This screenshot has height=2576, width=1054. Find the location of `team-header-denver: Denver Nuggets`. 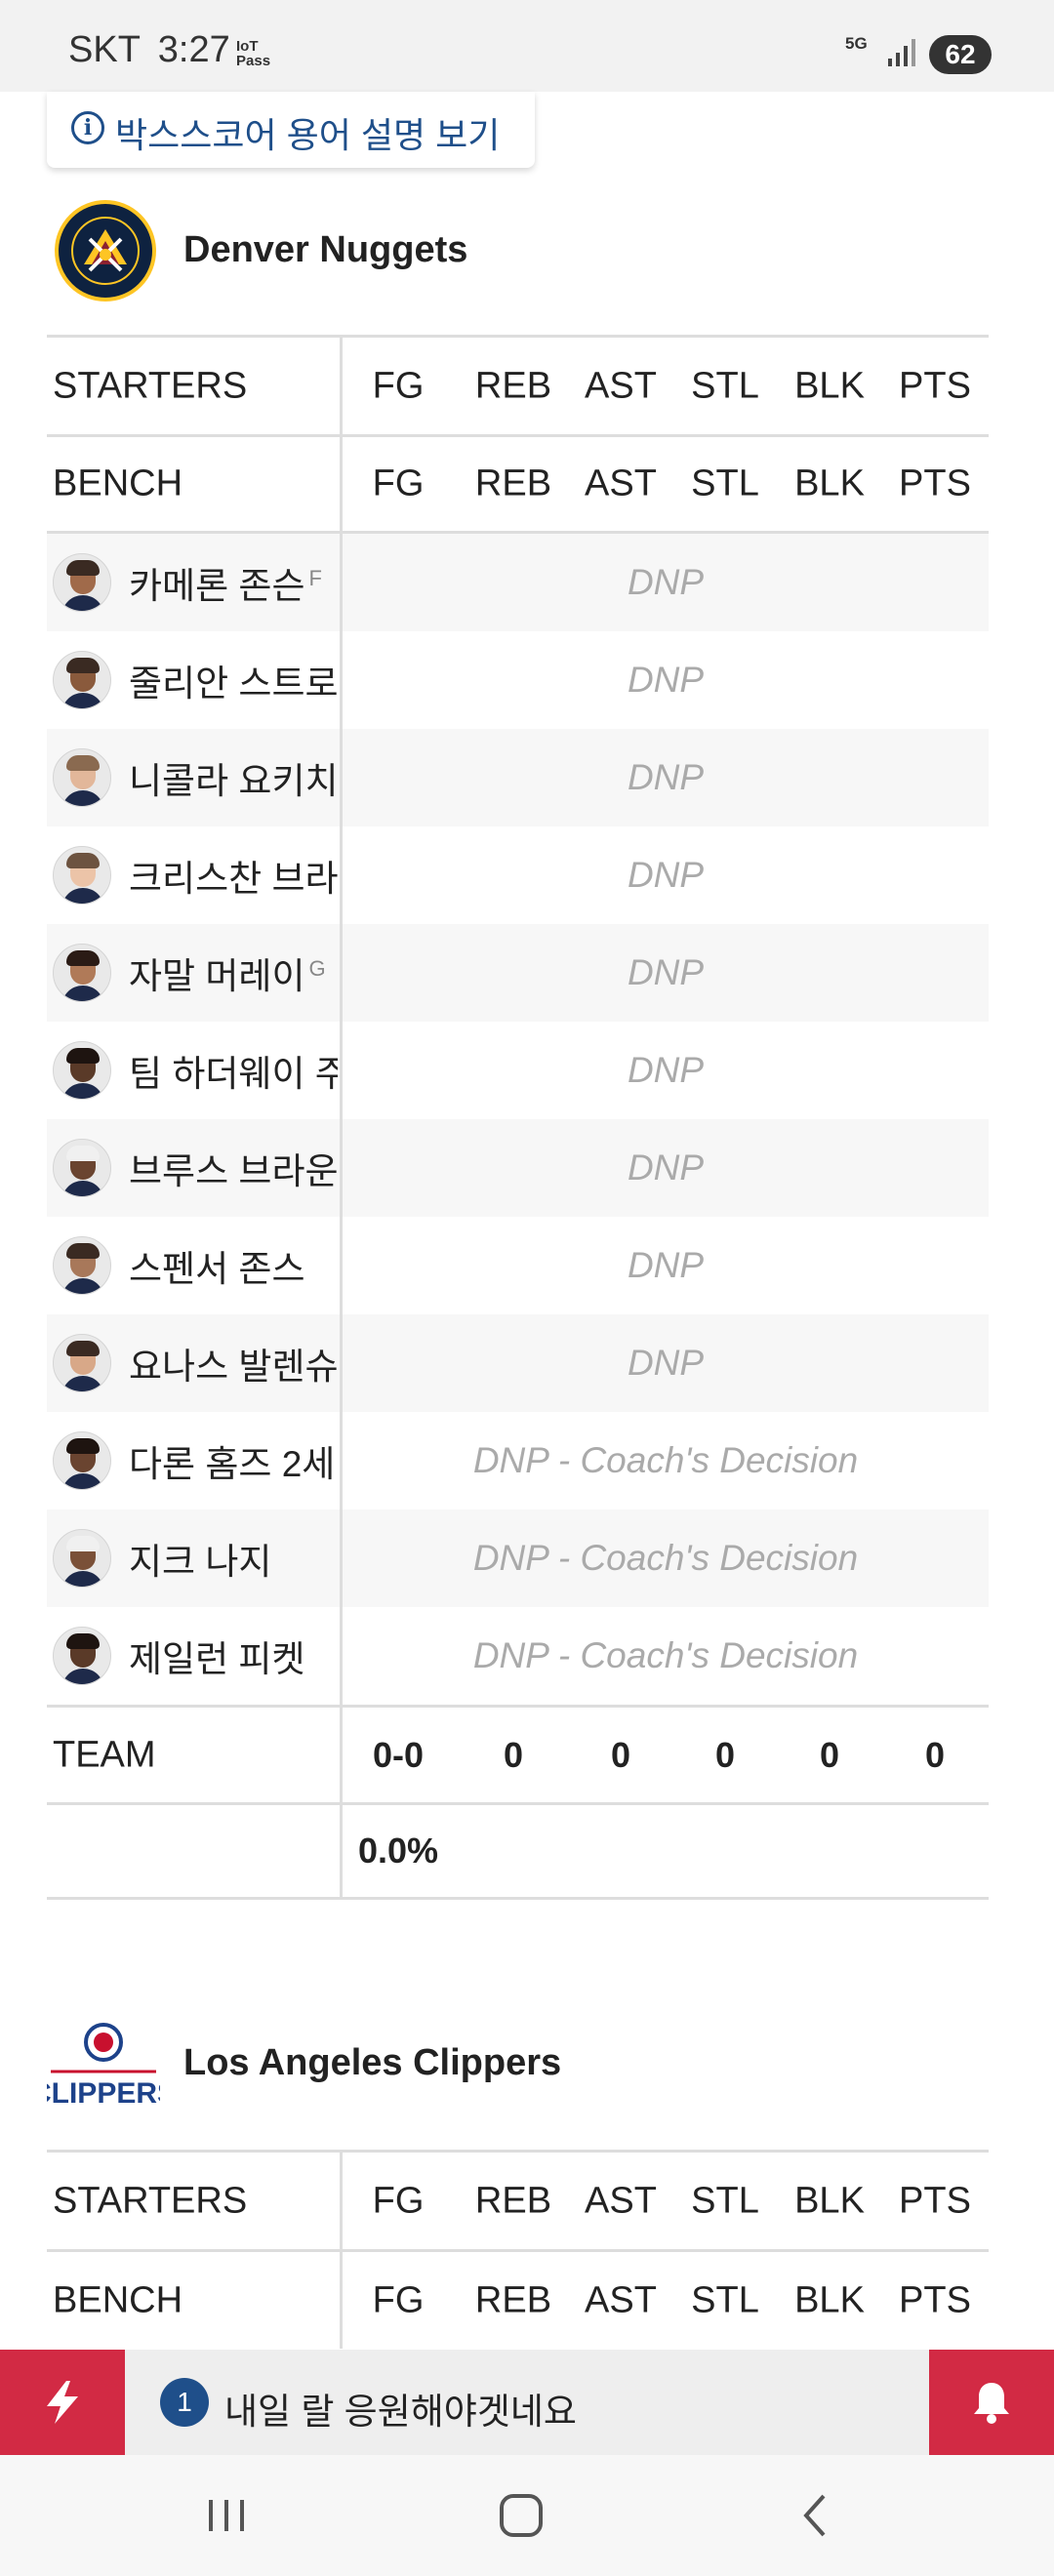

team-header-denver: Denver Nuggets is located at coordinates (525, 253).